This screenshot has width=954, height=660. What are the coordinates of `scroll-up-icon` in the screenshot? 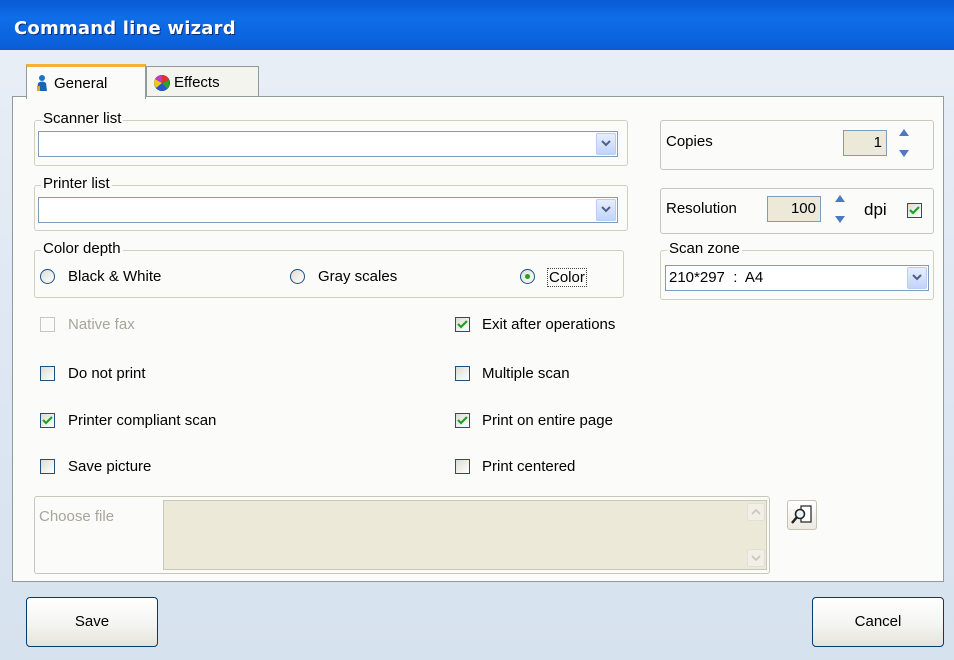 It's located at (756, 512).